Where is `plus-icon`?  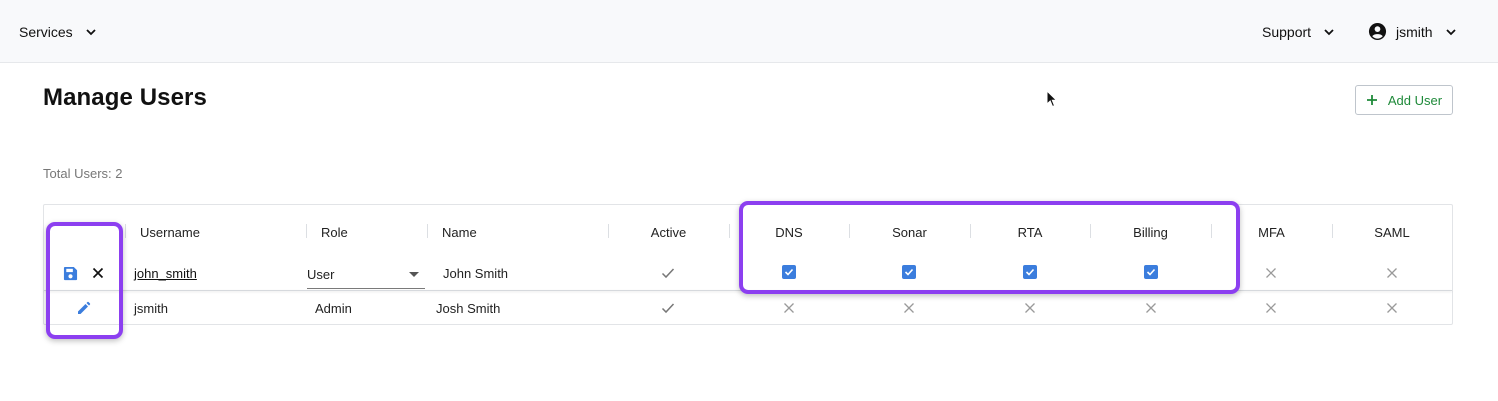
plus-icon is located at coordinates (1372, 100).